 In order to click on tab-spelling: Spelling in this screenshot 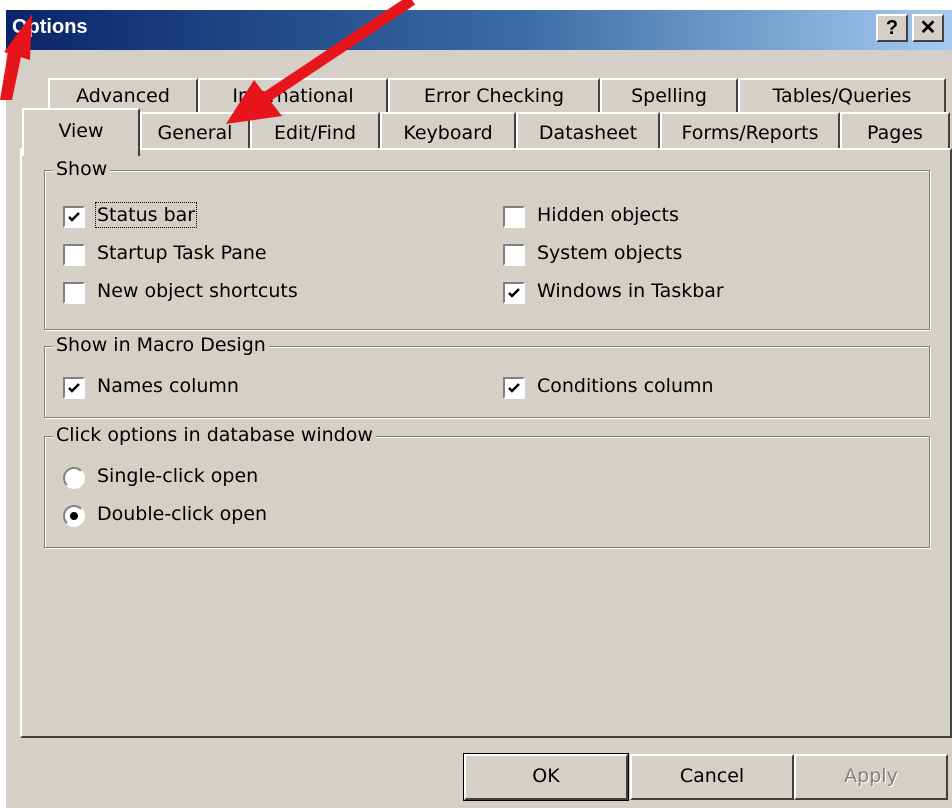, I will do `click(669, 95)`.